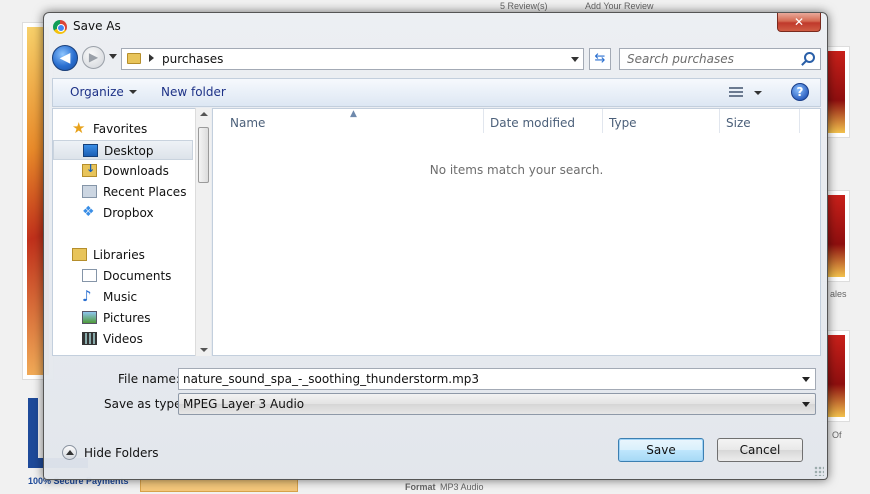 This screenshot has height=494, width=870. I want to click on nav-favorites-label: Favorites, so click(120, 129).